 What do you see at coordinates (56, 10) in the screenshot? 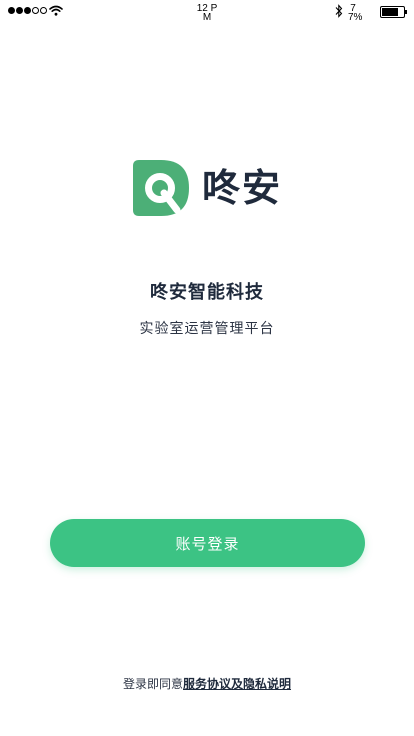
I see `wifi-icon` at bounding box center [56, 10].